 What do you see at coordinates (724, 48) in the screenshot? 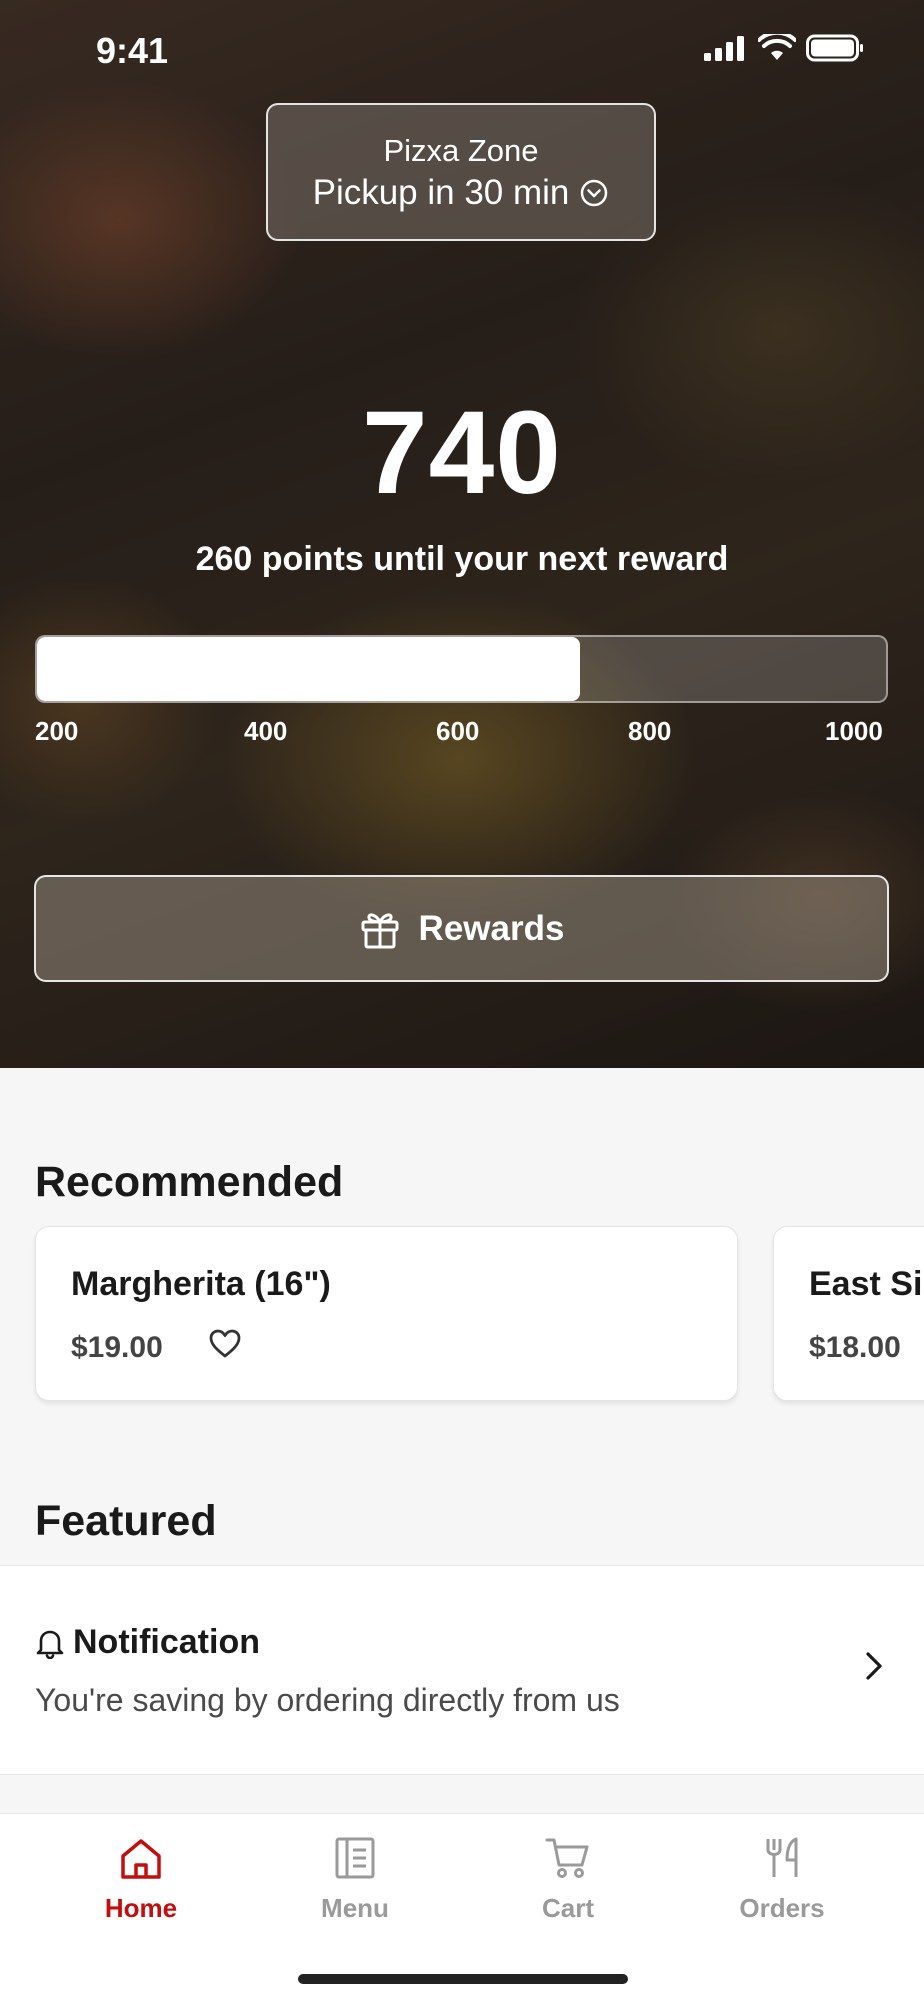
I see `signal-icon` at bounding box center [724, 48].